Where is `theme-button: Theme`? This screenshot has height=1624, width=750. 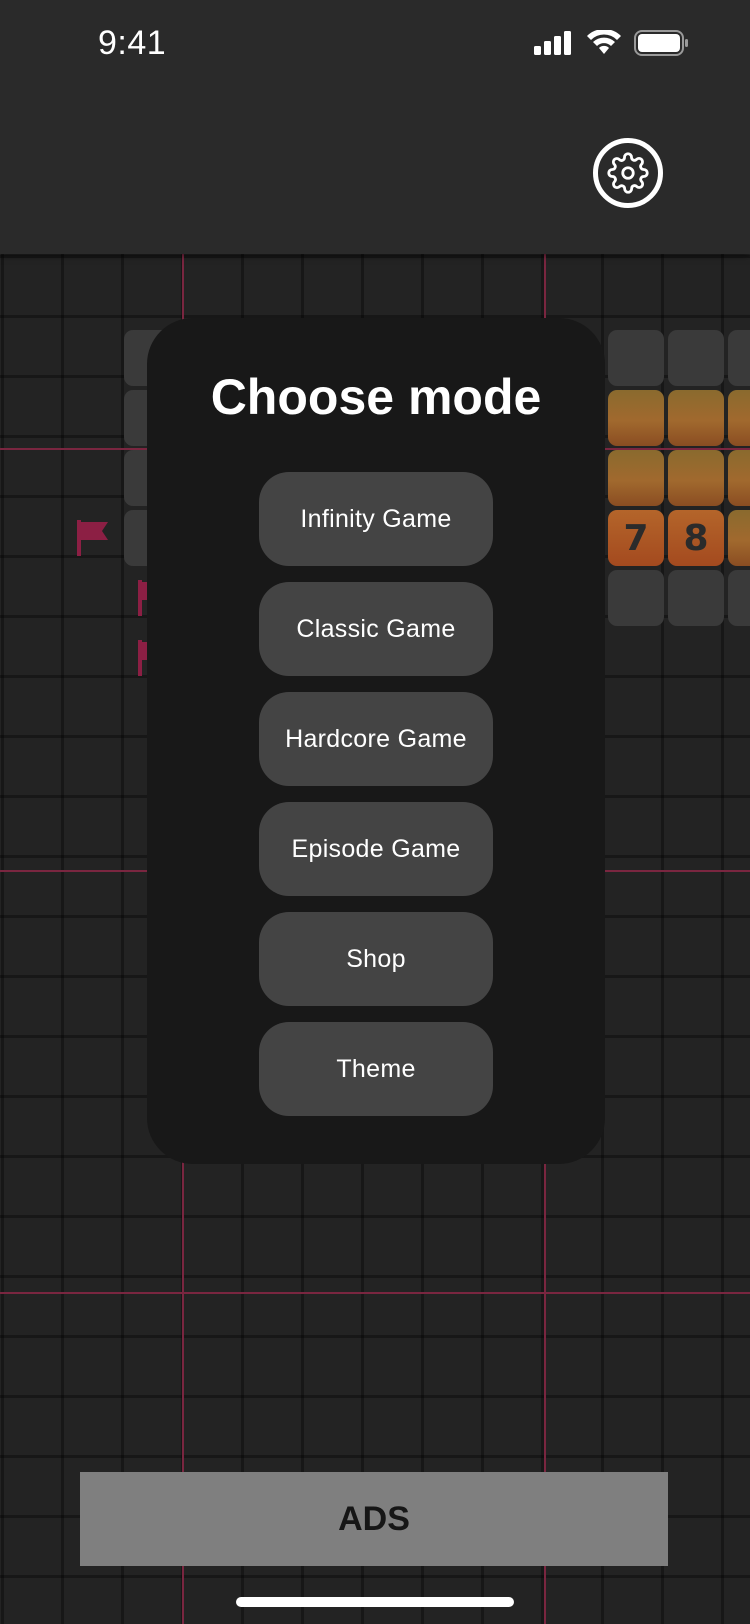 theme-button: Theme is located at coordinates (376, 1069).